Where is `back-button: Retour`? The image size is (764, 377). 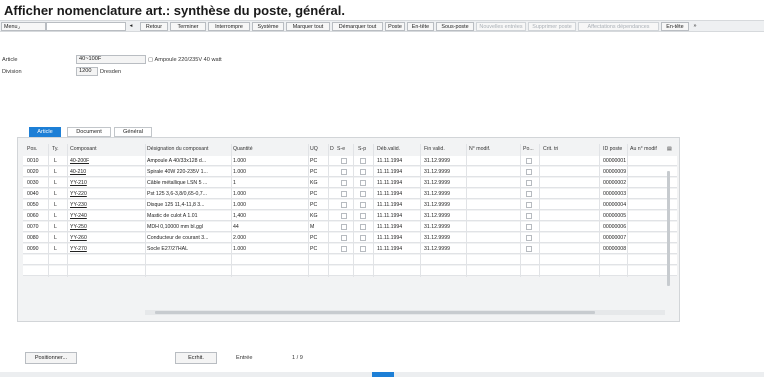
back-button: Retour is located at coordinates (154, 26).